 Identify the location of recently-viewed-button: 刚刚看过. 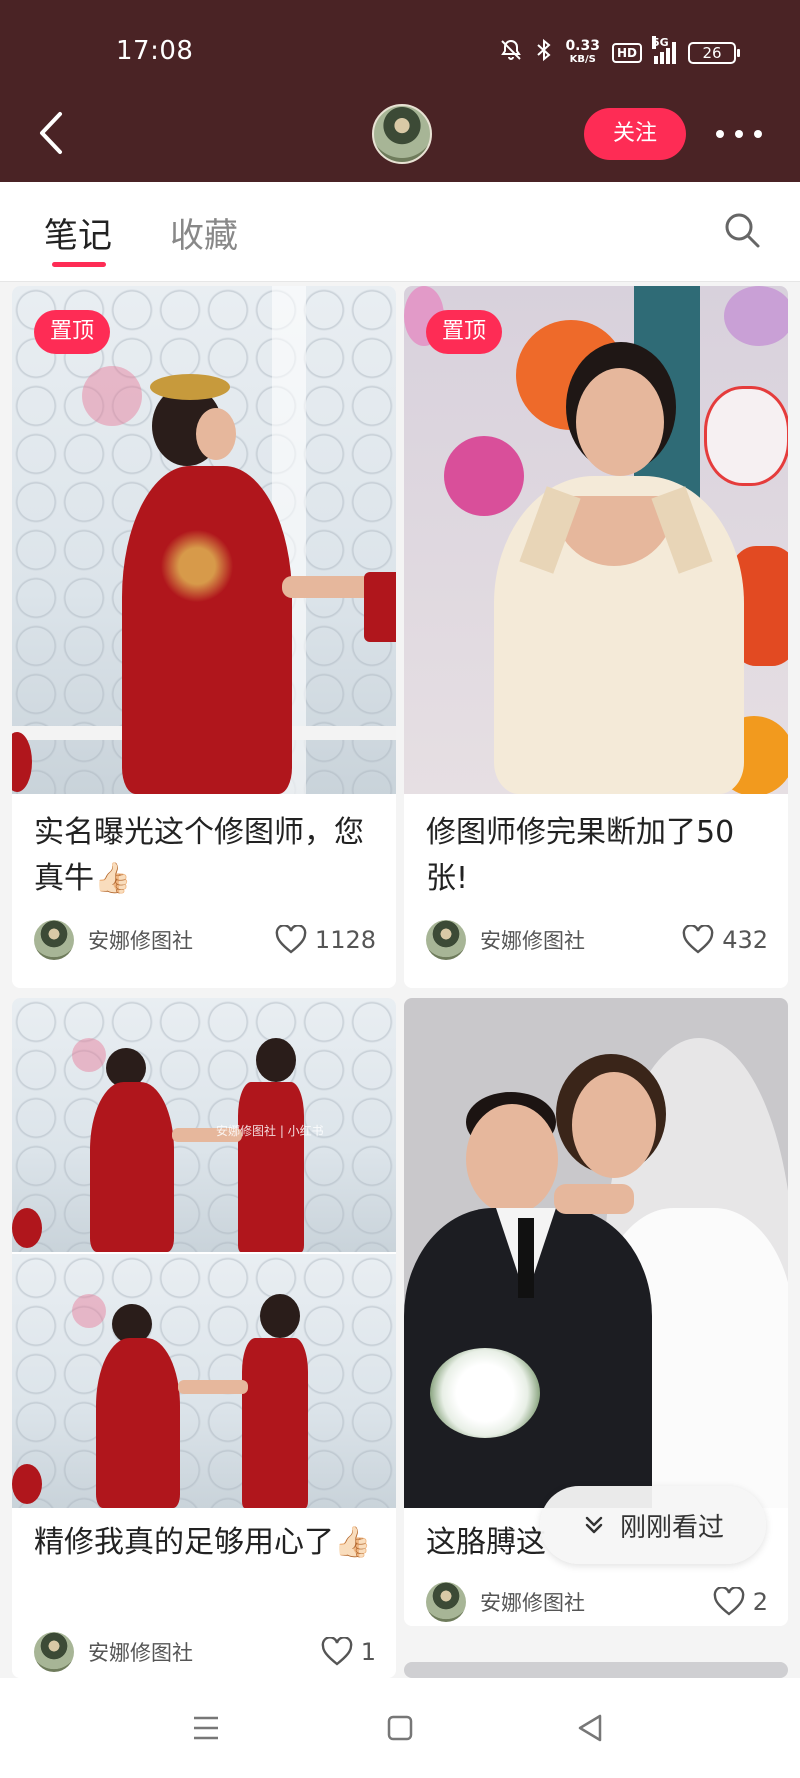
(653, 1525).